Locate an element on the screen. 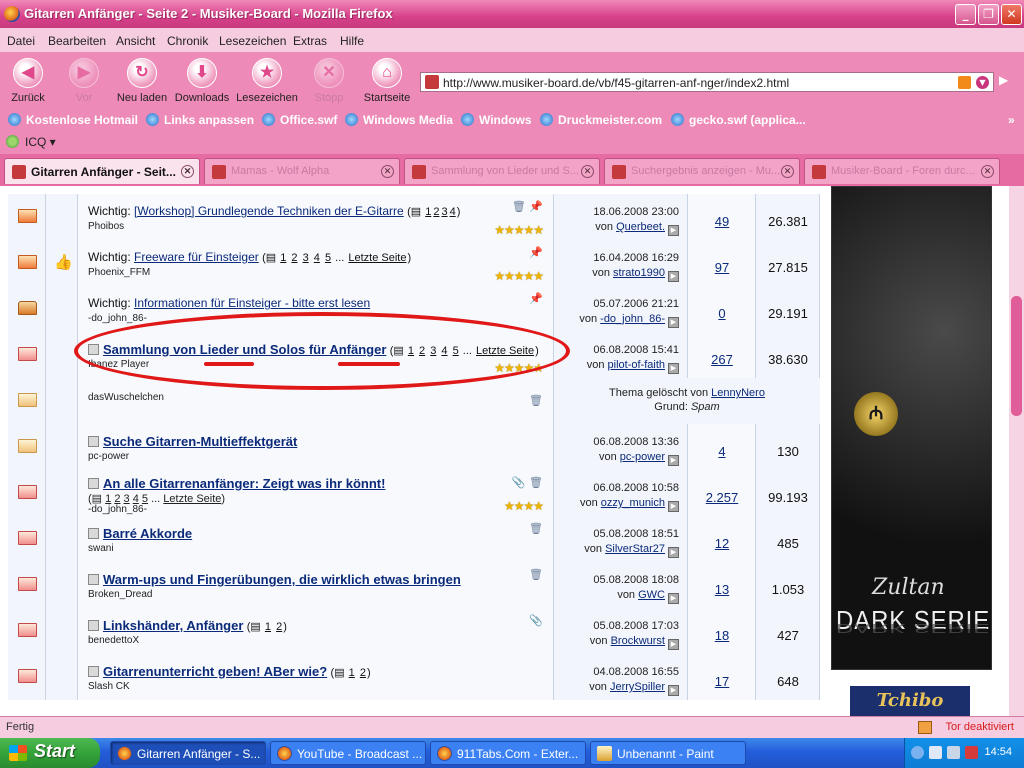  menu-hilfe: Hilfe is located at coordinates (352, 41).